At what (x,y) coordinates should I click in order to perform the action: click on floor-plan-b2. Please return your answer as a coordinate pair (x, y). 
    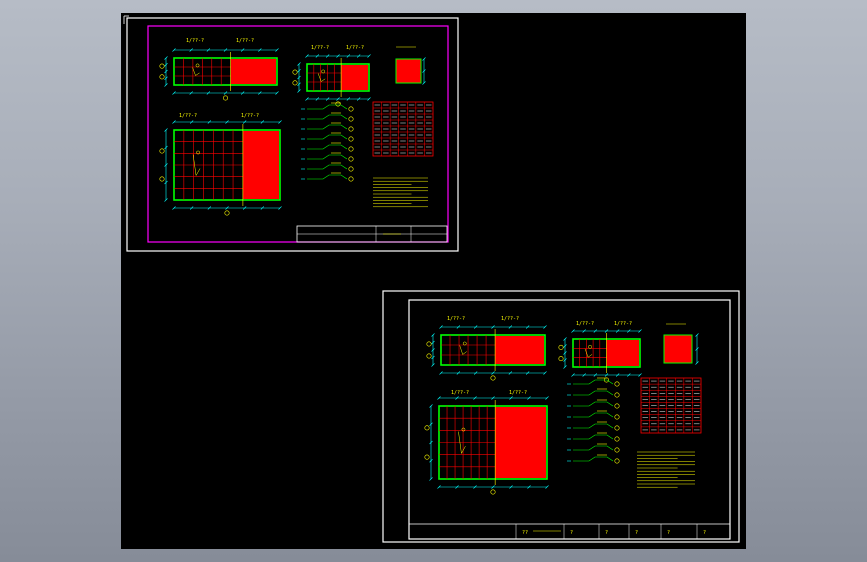
    Looking at the image, I should click on (600, 356).